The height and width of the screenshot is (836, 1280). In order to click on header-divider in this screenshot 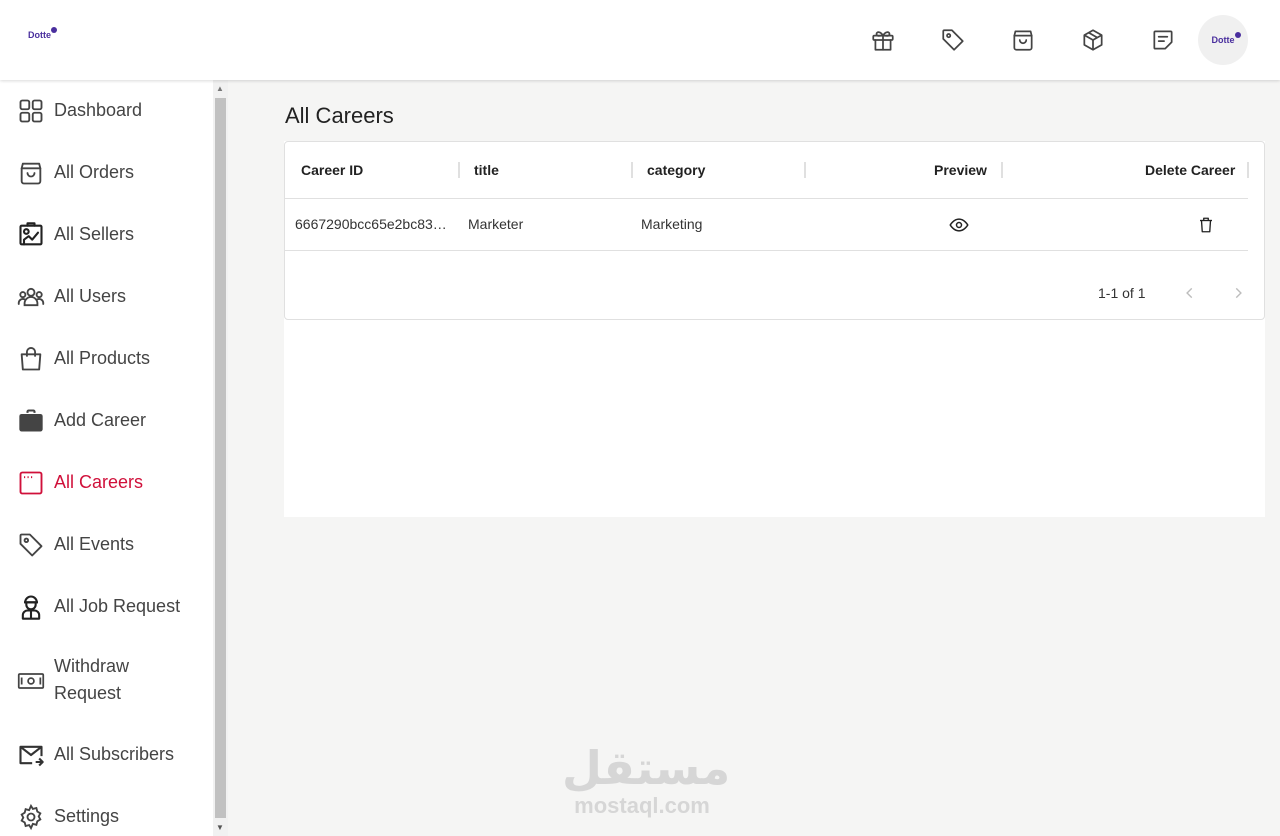, I will do `click(766, 198)`.